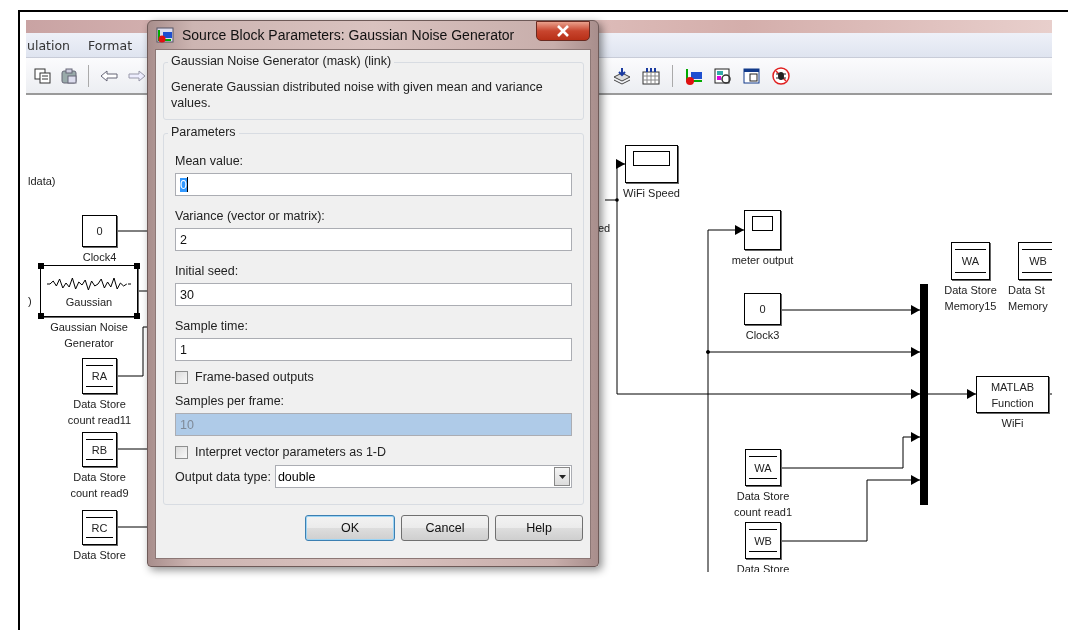 This screenshot has width=1068, height=630. I want to click on dropdown: double, so click(423, 476).